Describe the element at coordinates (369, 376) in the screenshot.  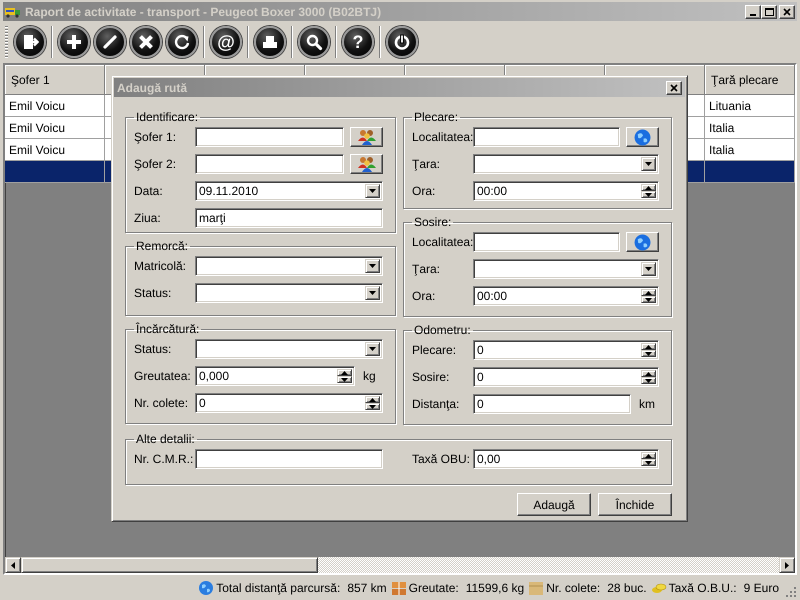
I see `unit-label: kg` at that location.